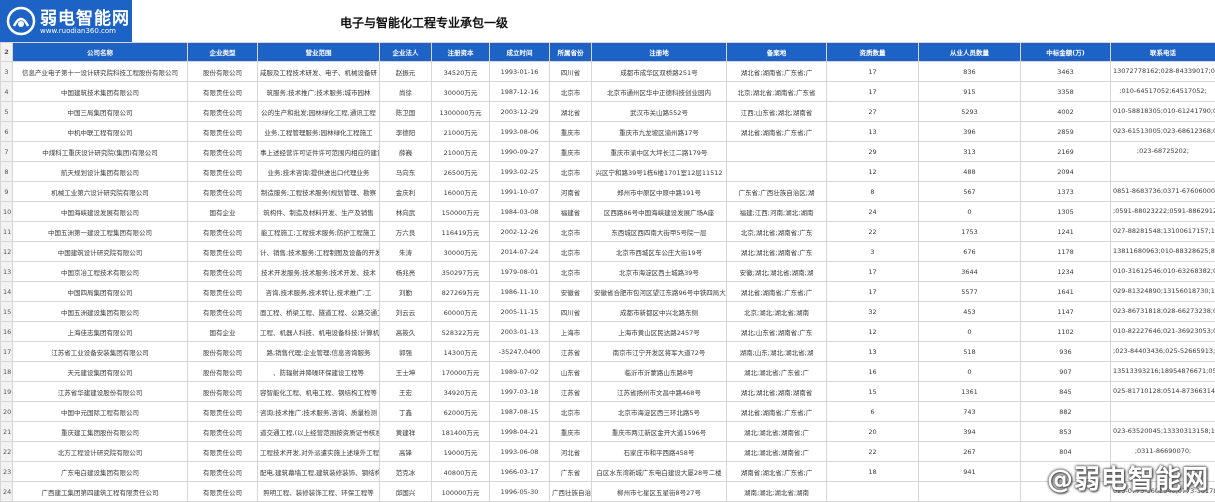 This screenshot has height=502, width=1215. Describe the element at coordinates (777, 472) in the screenshot. I see `table-cell: 湖南省;湖北省;广东省;广` at that location.